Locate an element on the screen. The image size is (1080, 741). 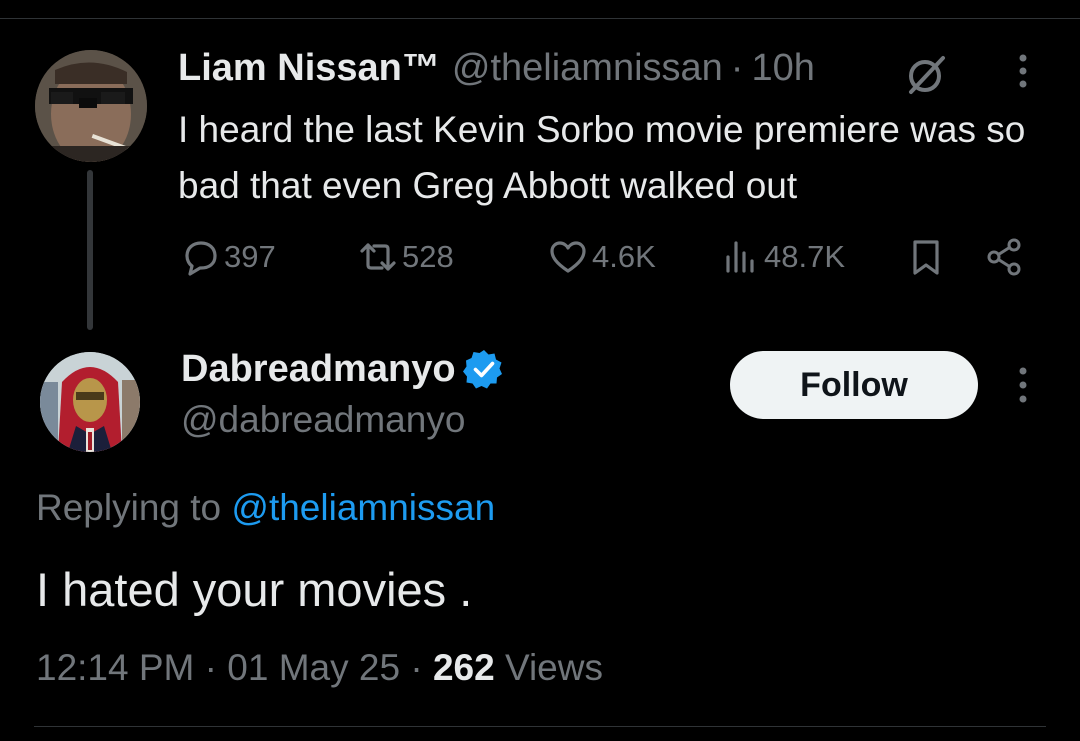
follow-button: Follow is located at coordinates (854, 385).